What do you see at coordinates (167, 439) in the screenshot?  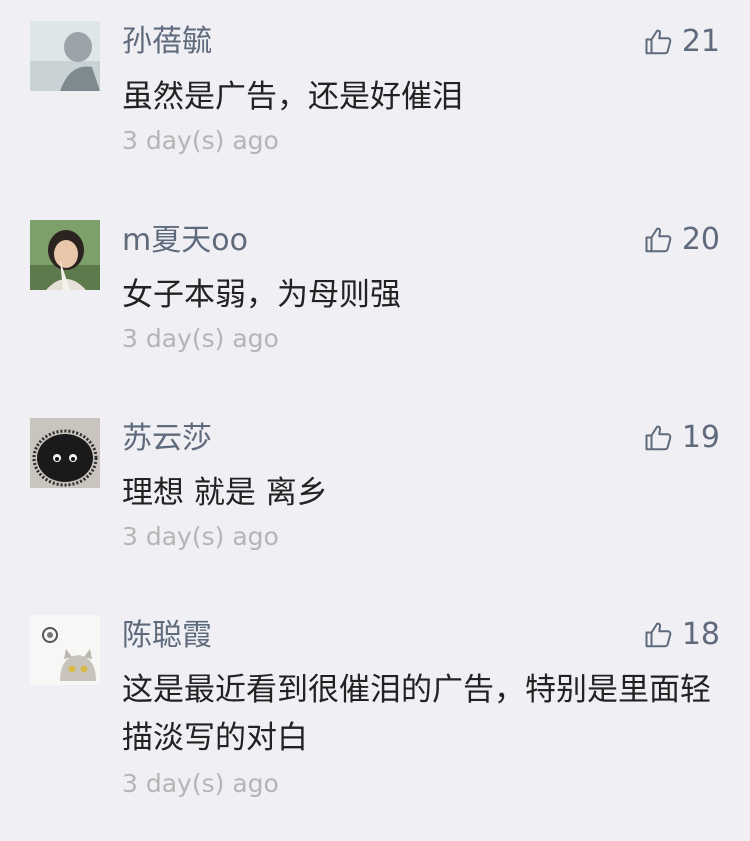 I see `nickname: 苏云莎` at bounding box center [167, 439].